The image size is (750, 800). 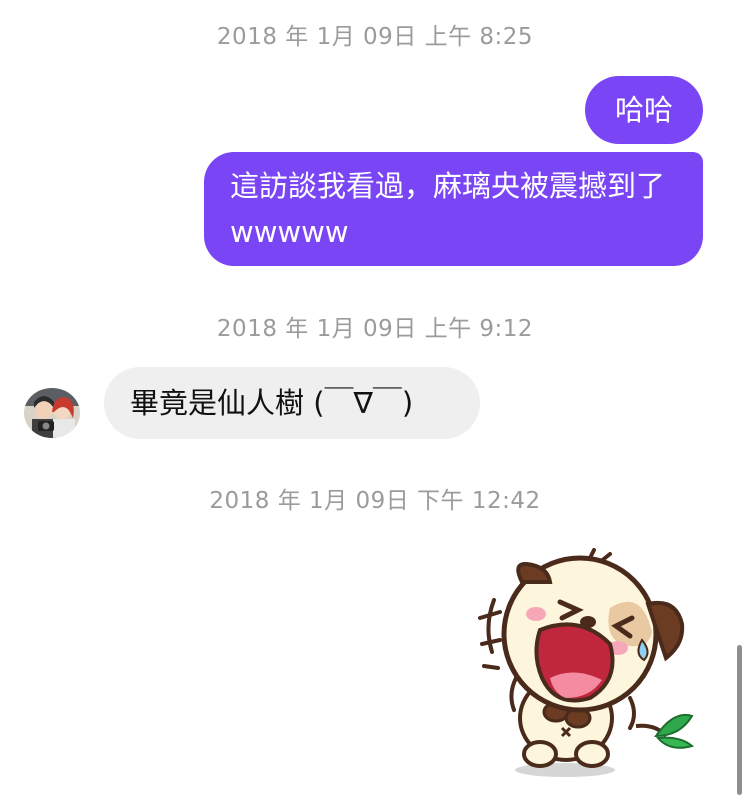 I want to click on timestamp-3: 2018 年 1月 09日 下午 12:42, so click(x=375, y=501).